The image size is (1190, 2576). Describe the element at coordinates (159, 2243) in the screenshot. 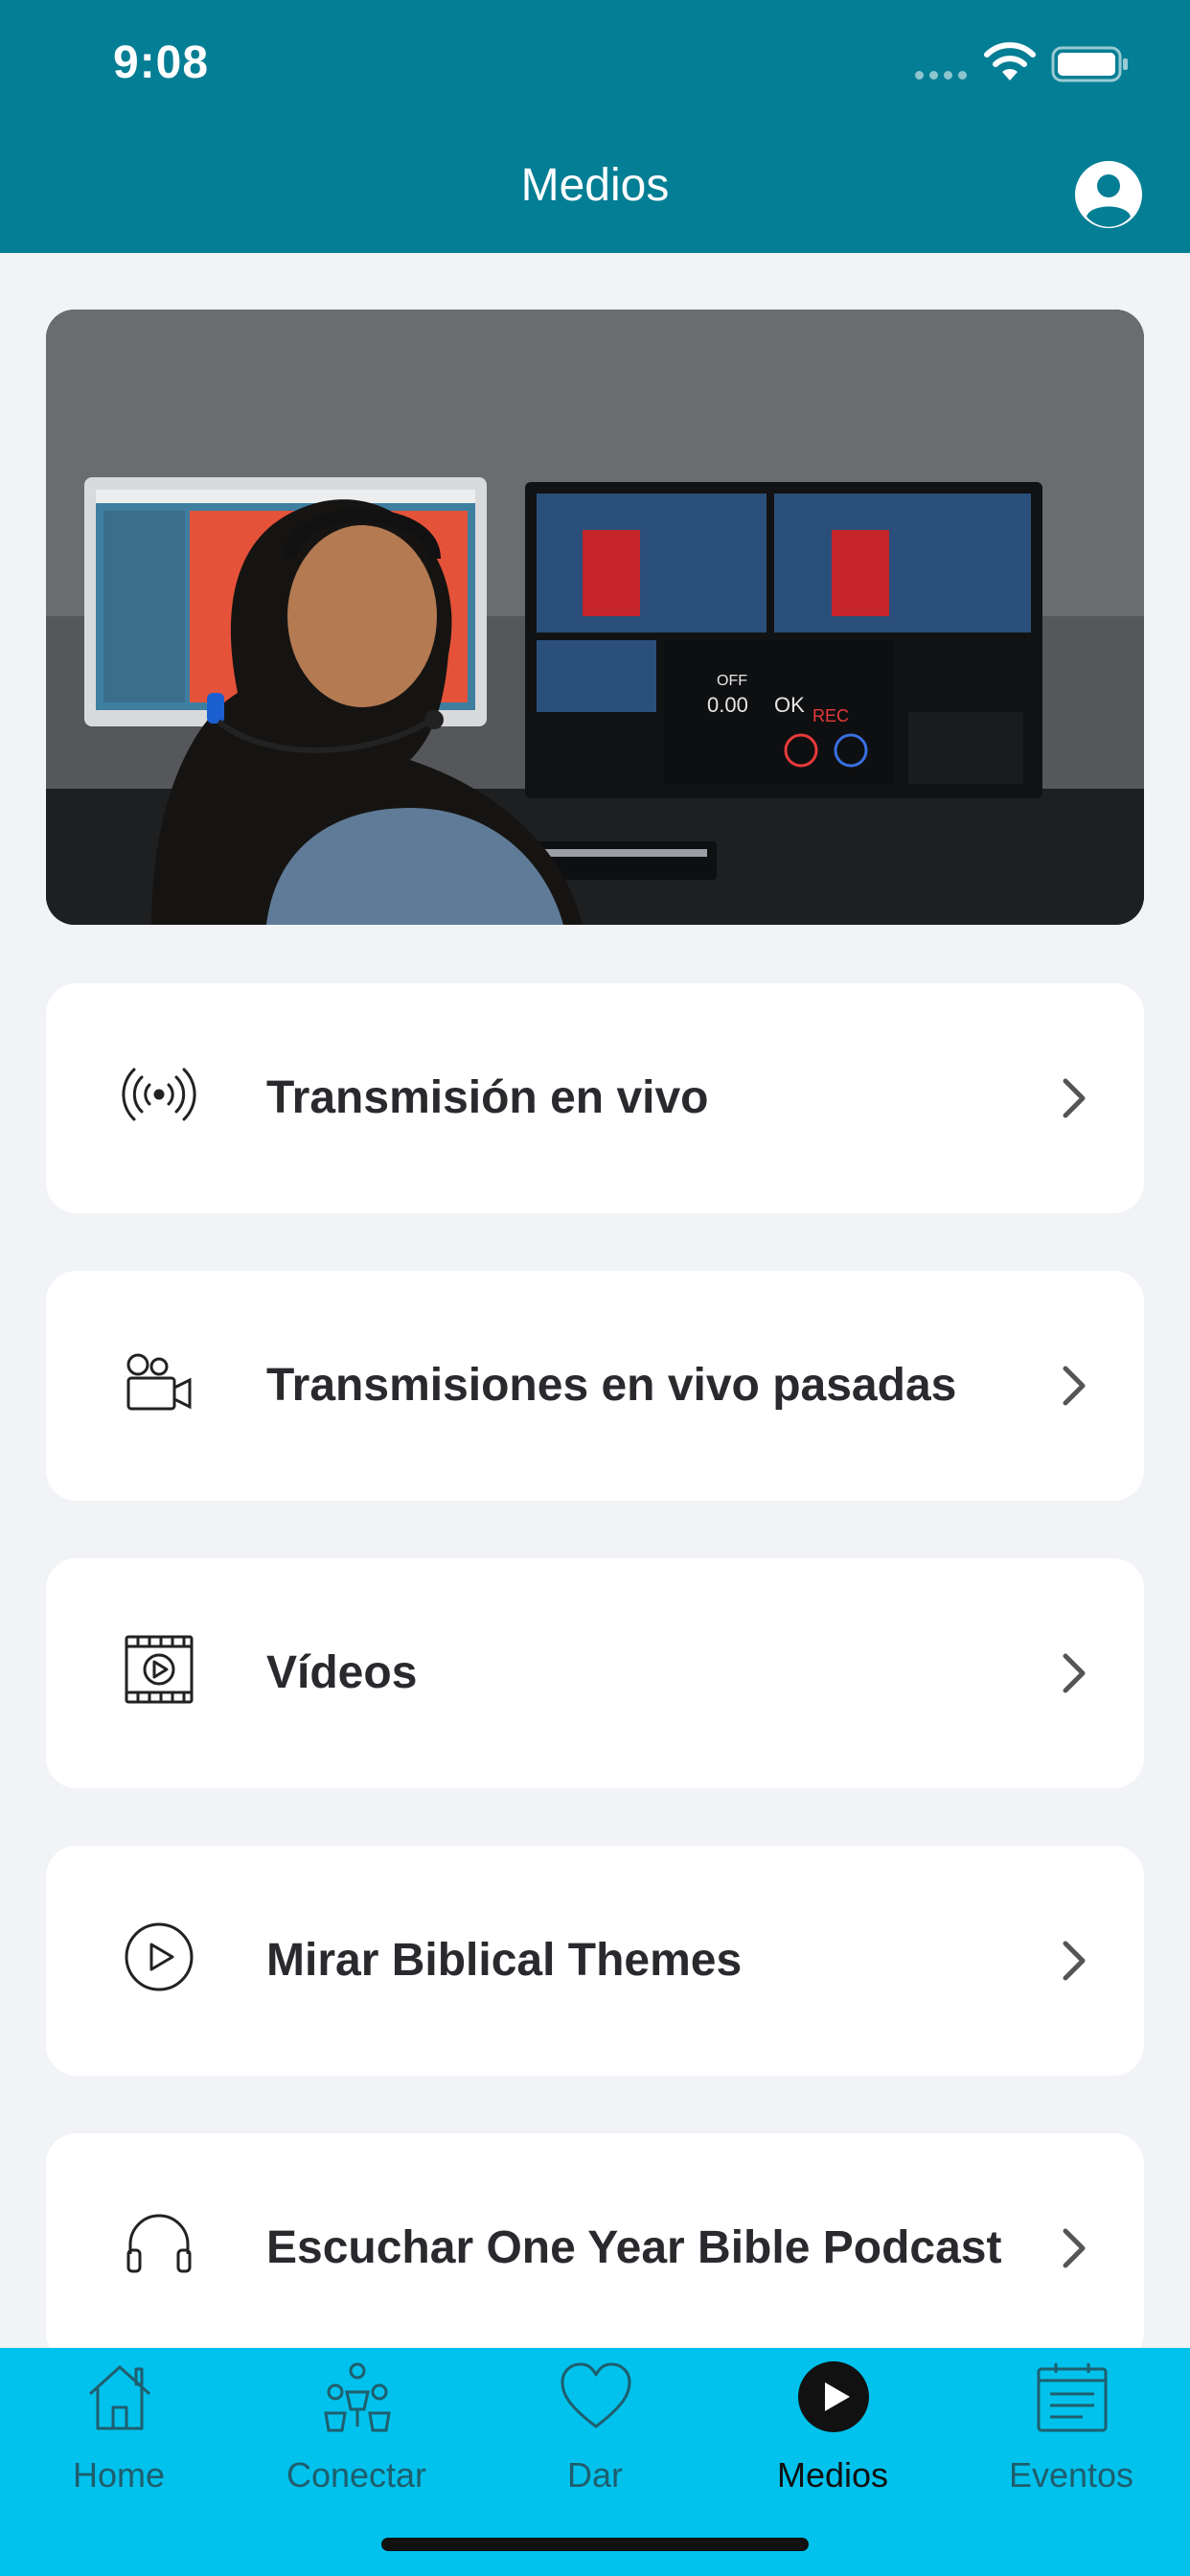

I see `headphones-icon` at that location.